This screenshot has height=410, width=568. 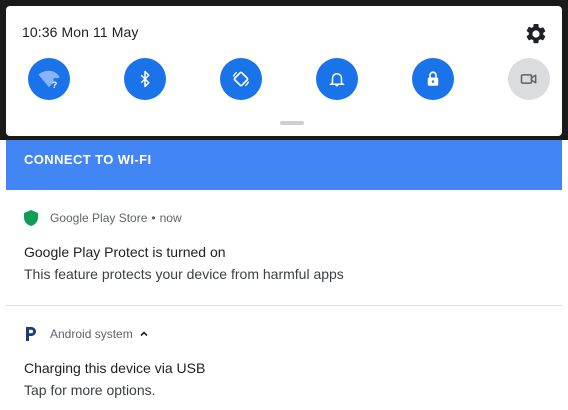 I want to click on bluetooth-icon, so click(x=145, y=79).